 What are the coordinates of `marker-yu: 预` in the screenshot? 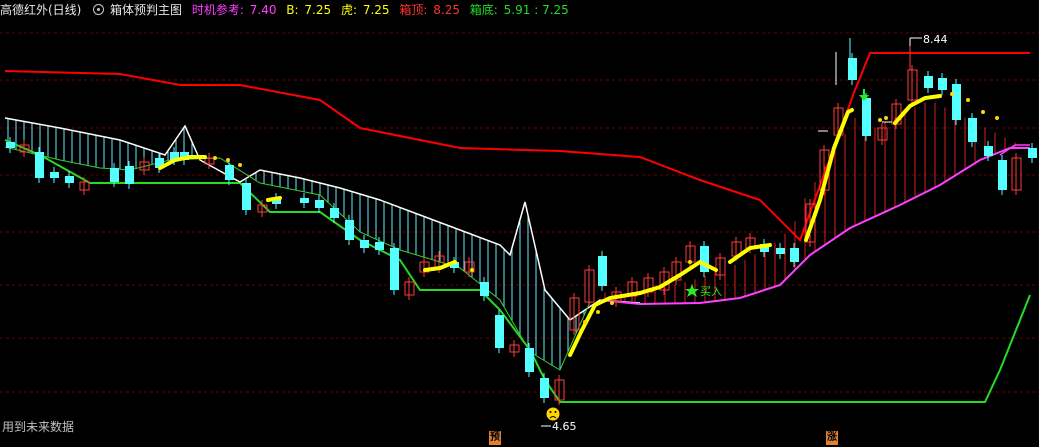 It's located at (495, 438).